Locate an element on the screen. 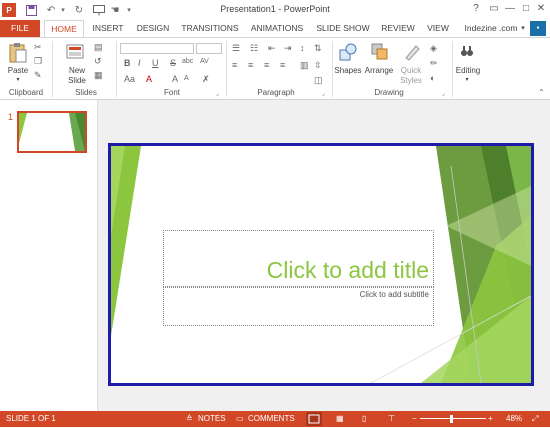  quick-styles-label-line1: Quick is located at coordinates (411, 70).